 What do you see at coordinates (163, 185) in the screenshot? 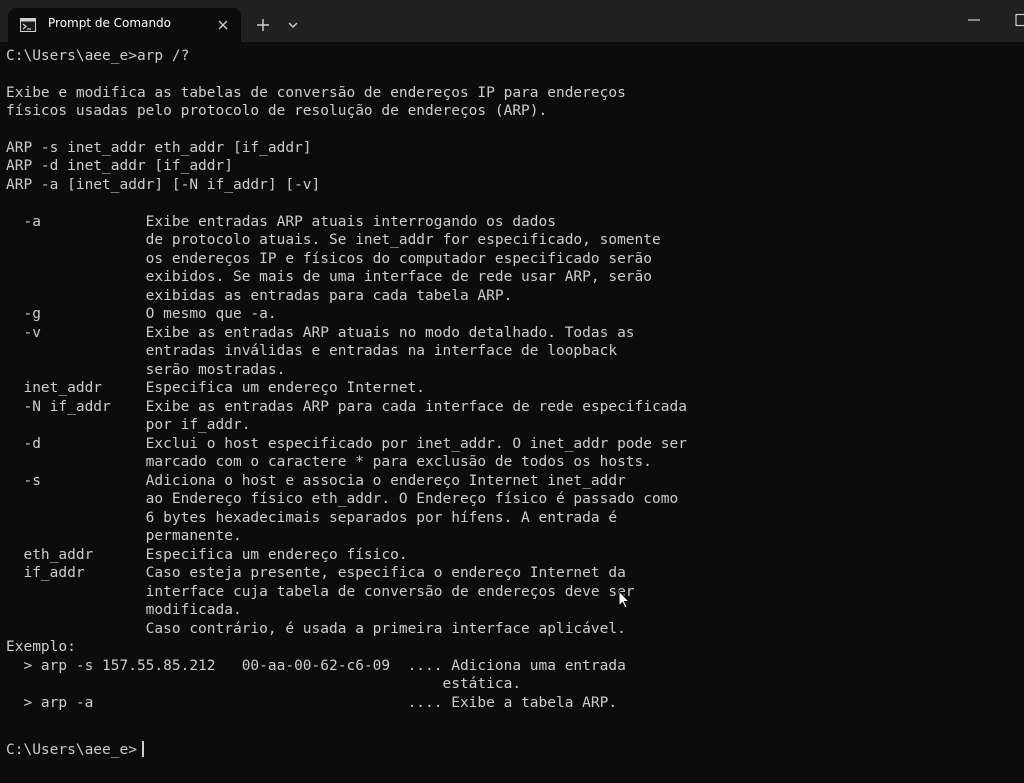
I see `terminal-line: ARP -a [inet_addr] [-N if_addr] [-v]` at bounding box center [163, 185].